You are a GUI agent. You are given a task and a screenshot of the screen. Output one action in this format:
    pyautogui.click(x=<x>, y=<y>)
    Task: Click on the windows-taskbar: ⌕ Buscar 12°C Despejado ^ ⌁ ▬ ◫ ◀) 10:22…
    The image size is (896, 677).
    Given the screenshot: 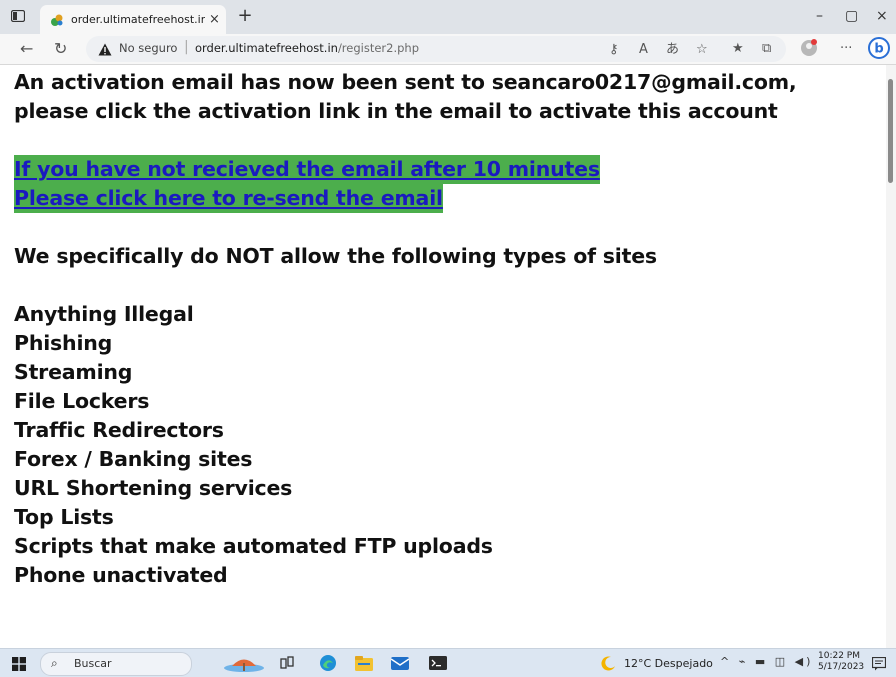 What is the action you would take?
    pyautogui.click(x=448, y=662)
    